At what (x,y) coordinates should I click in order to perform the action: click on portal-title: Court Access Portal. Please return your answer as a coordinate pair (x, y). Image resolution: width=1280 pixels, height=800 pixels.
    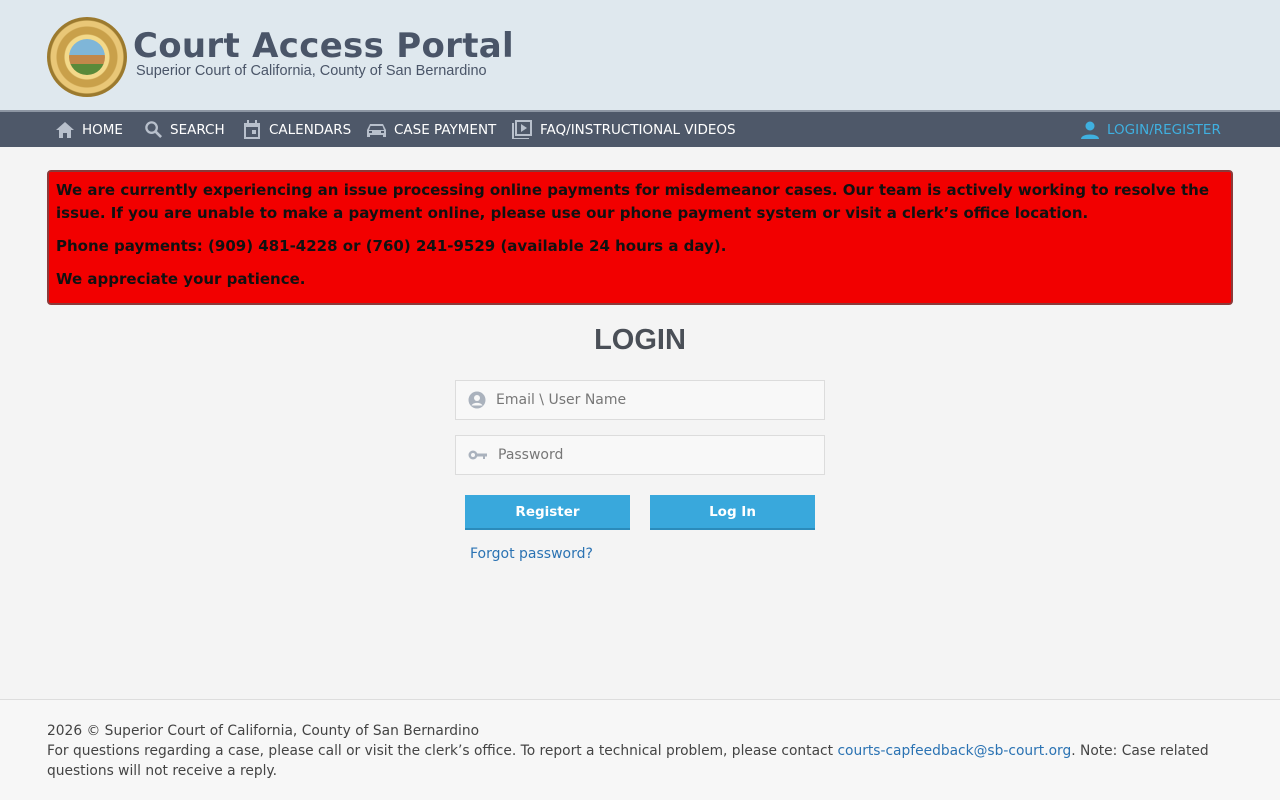
    Looking at the image, I should click on (323, 46).